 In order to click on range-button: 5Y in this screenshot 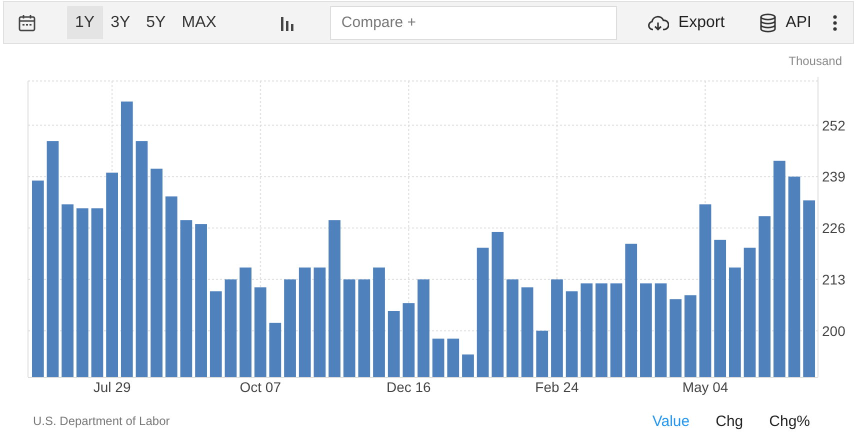, I will do `click(156, 22)`.